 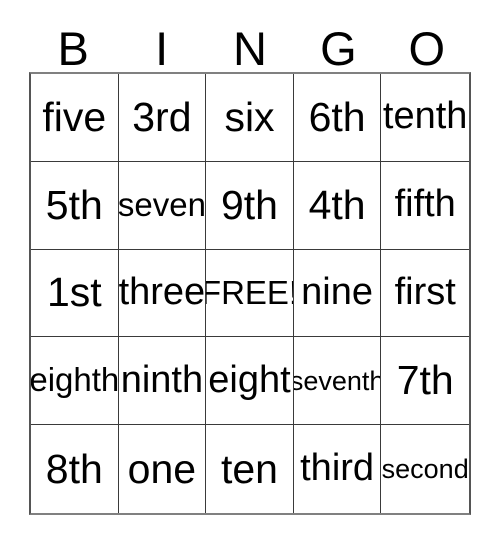 I want to click on bingo-cell: third, so click(x=337, y=469).